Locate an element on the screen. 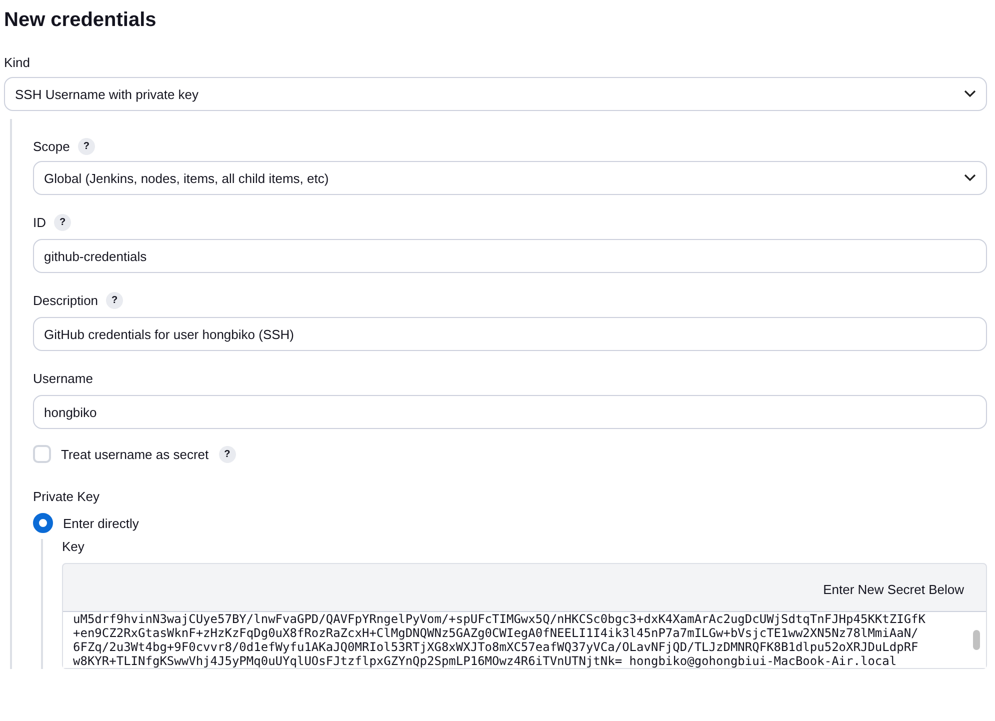 The width and height of the screenshot is (995, 721). input-field: GitHub credentials for user hongbiko (SSH) is located at coordinates (510, 334).